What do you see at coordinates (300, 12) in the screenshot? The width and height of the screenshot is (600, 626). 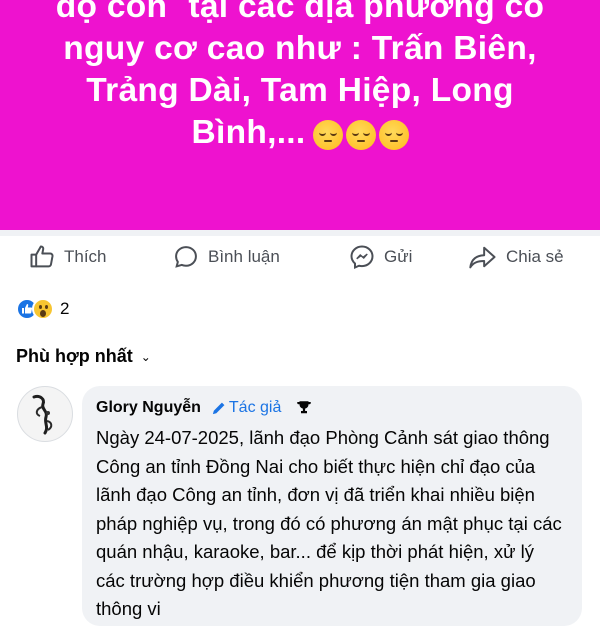 I see `banner-line: độ cồn` tại các địa phương có` at bounding box center [300, 12].